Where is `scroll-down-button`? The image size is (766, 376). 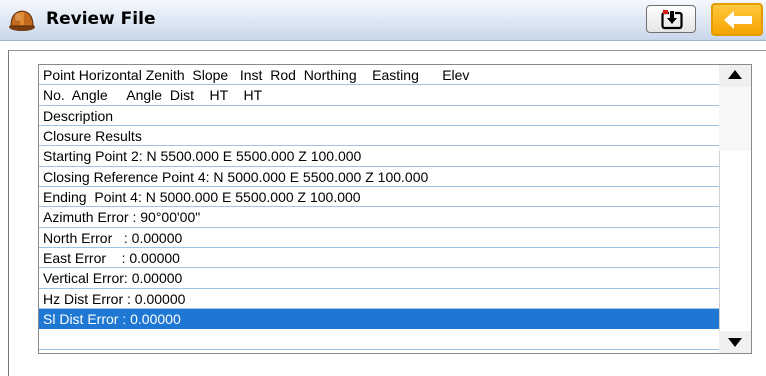 scroll-down-button is located at coordinates (735, 343).